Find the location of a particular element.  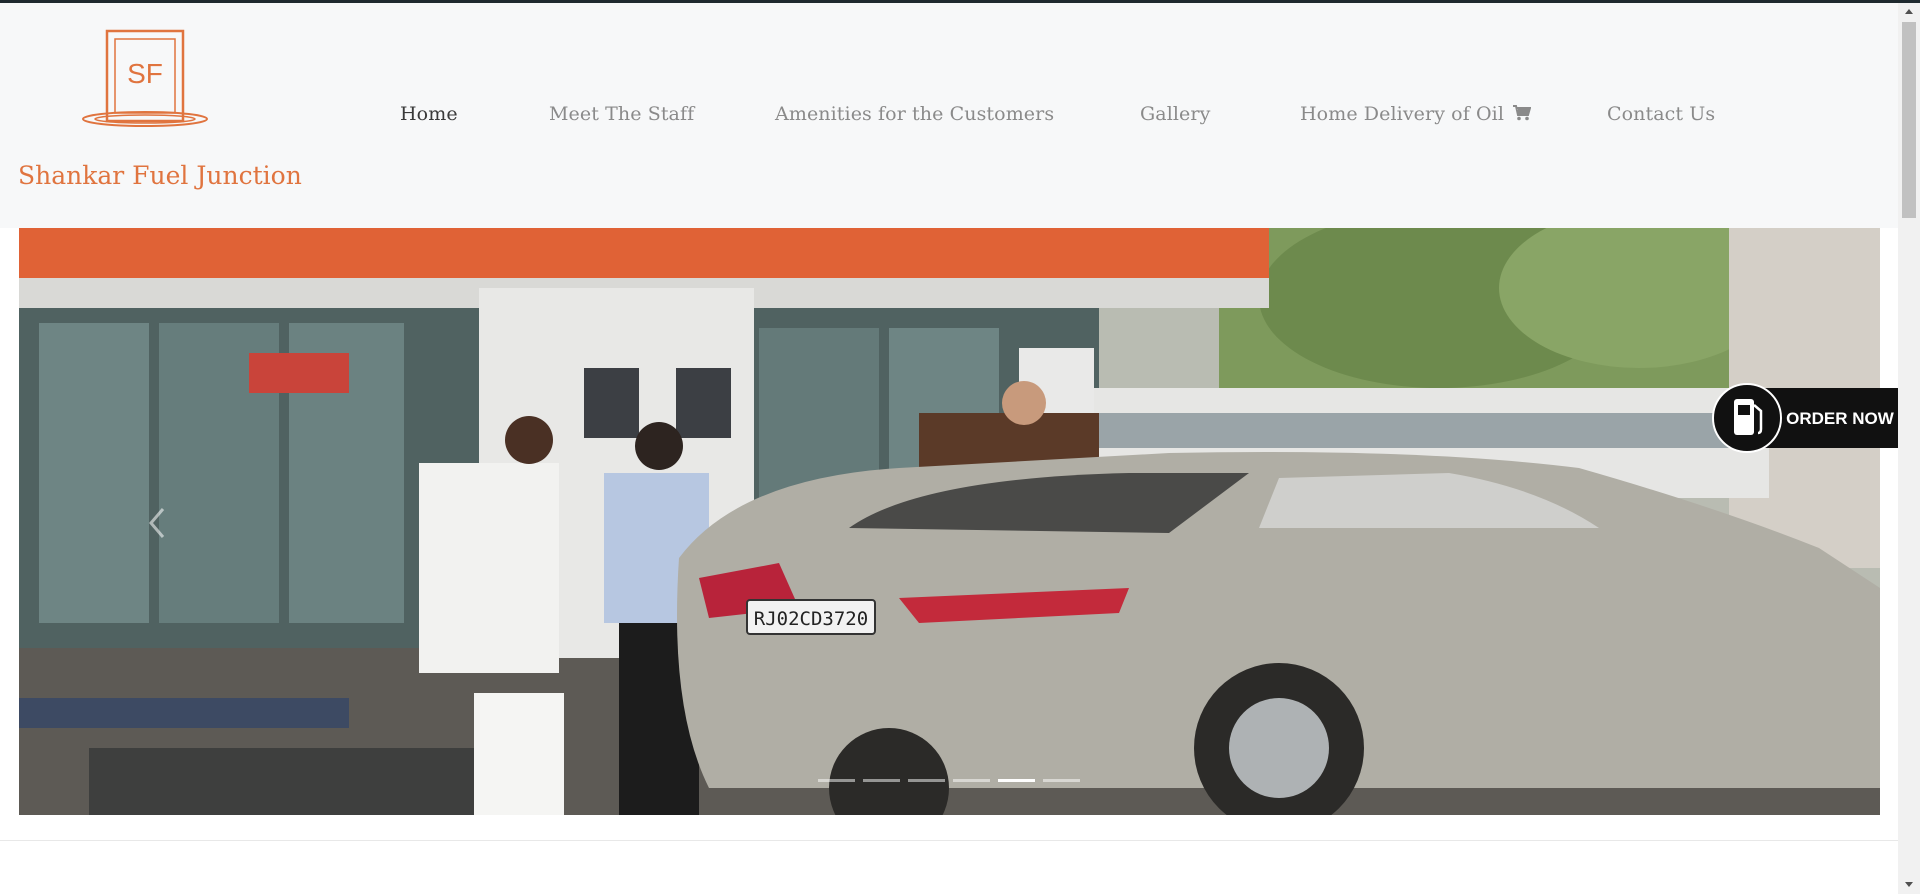

nav-home-delivery-label: Home Delivery of Oil is located at coordinates (1402, 114).